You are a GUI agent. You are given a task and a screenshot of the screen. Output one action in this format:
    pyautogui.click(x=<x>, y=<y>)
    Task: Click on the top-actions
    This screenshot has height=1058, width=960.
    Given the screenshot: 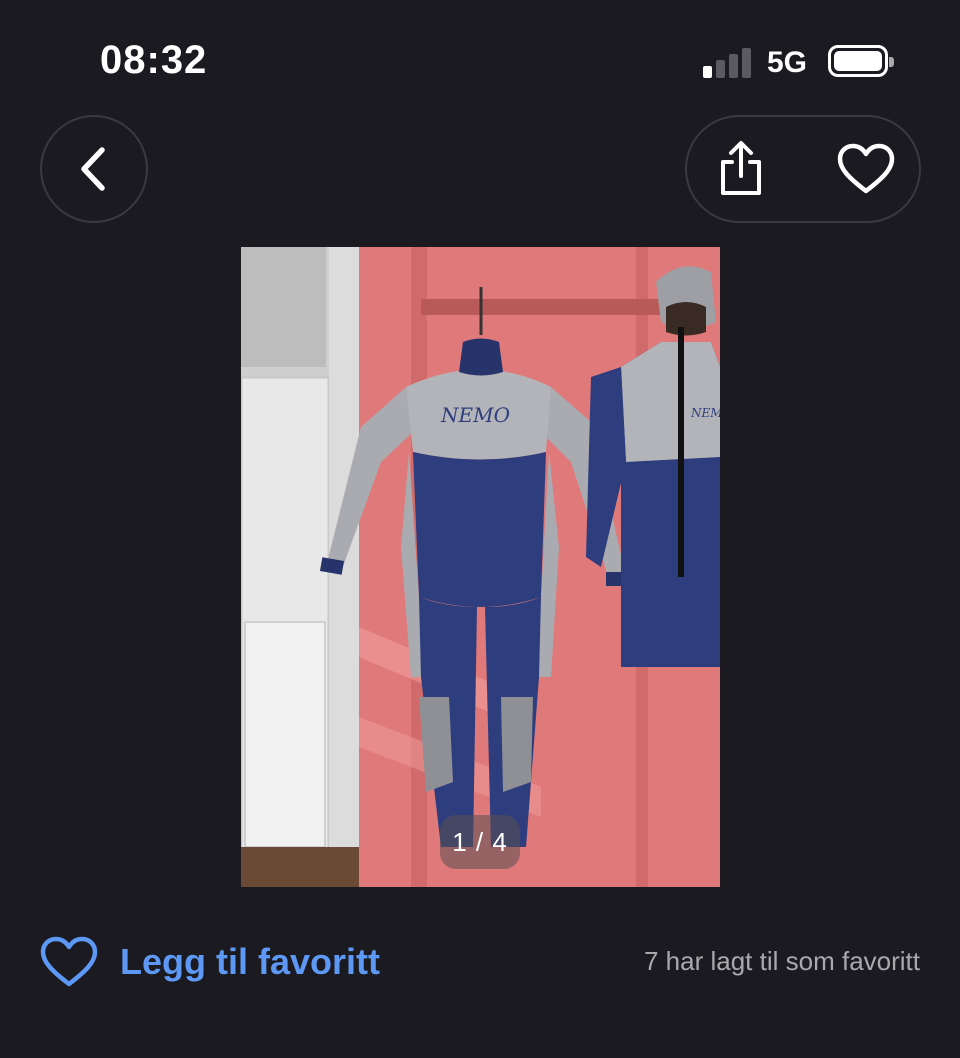 What is the action you would take?
    pyautogui.click(x=803, y=169)
    